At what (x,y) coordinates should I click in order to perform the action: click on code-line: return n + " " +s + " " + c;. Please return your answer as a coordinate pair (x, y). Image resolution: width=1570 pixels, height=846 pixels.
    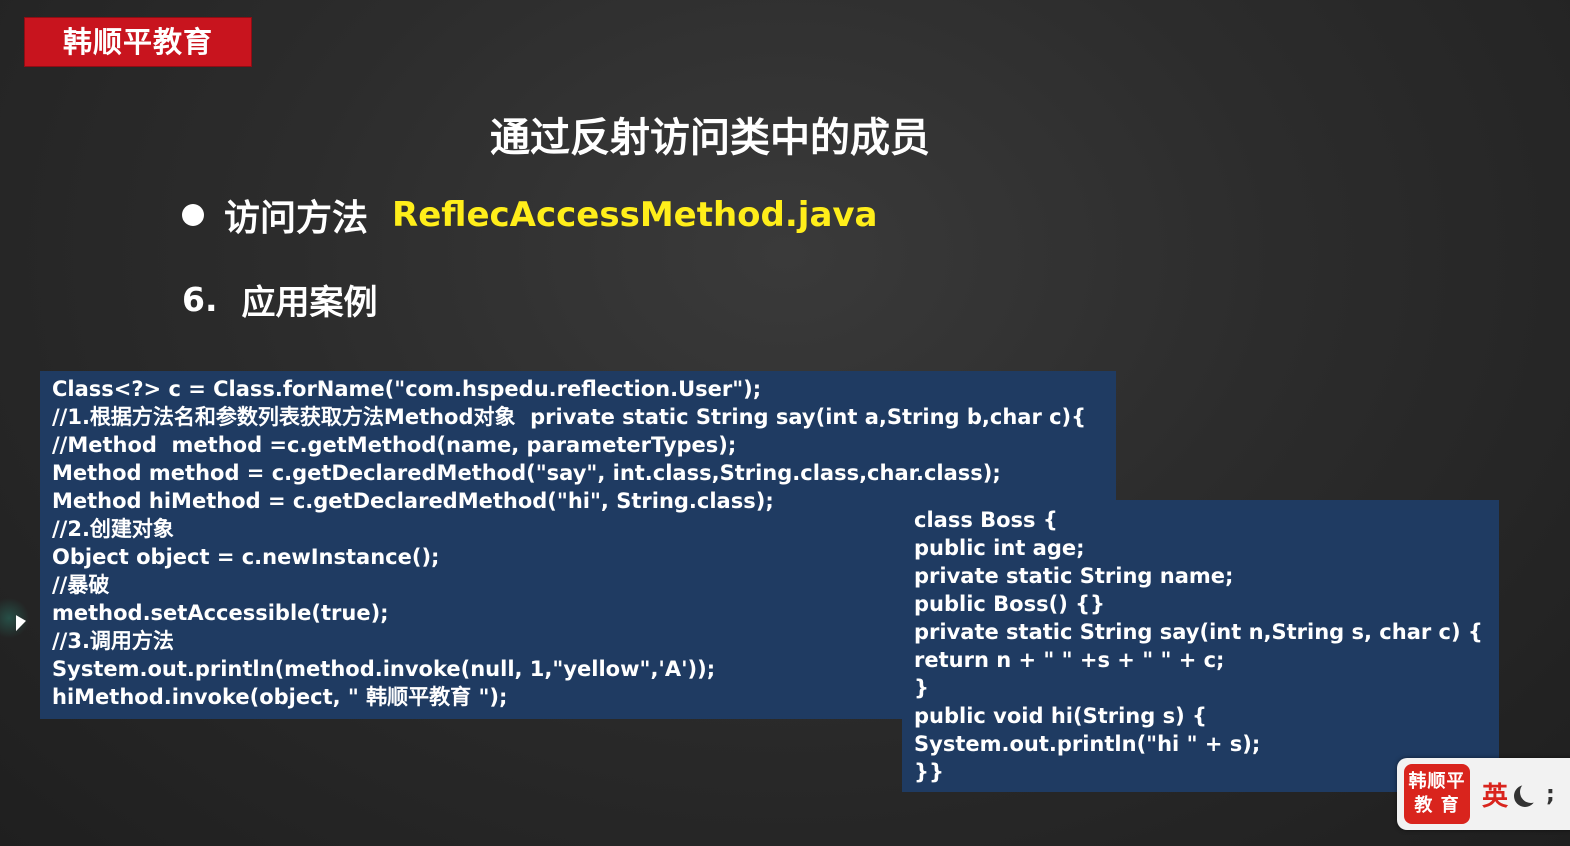
    Looking at the image, I should click on (1069, 660).